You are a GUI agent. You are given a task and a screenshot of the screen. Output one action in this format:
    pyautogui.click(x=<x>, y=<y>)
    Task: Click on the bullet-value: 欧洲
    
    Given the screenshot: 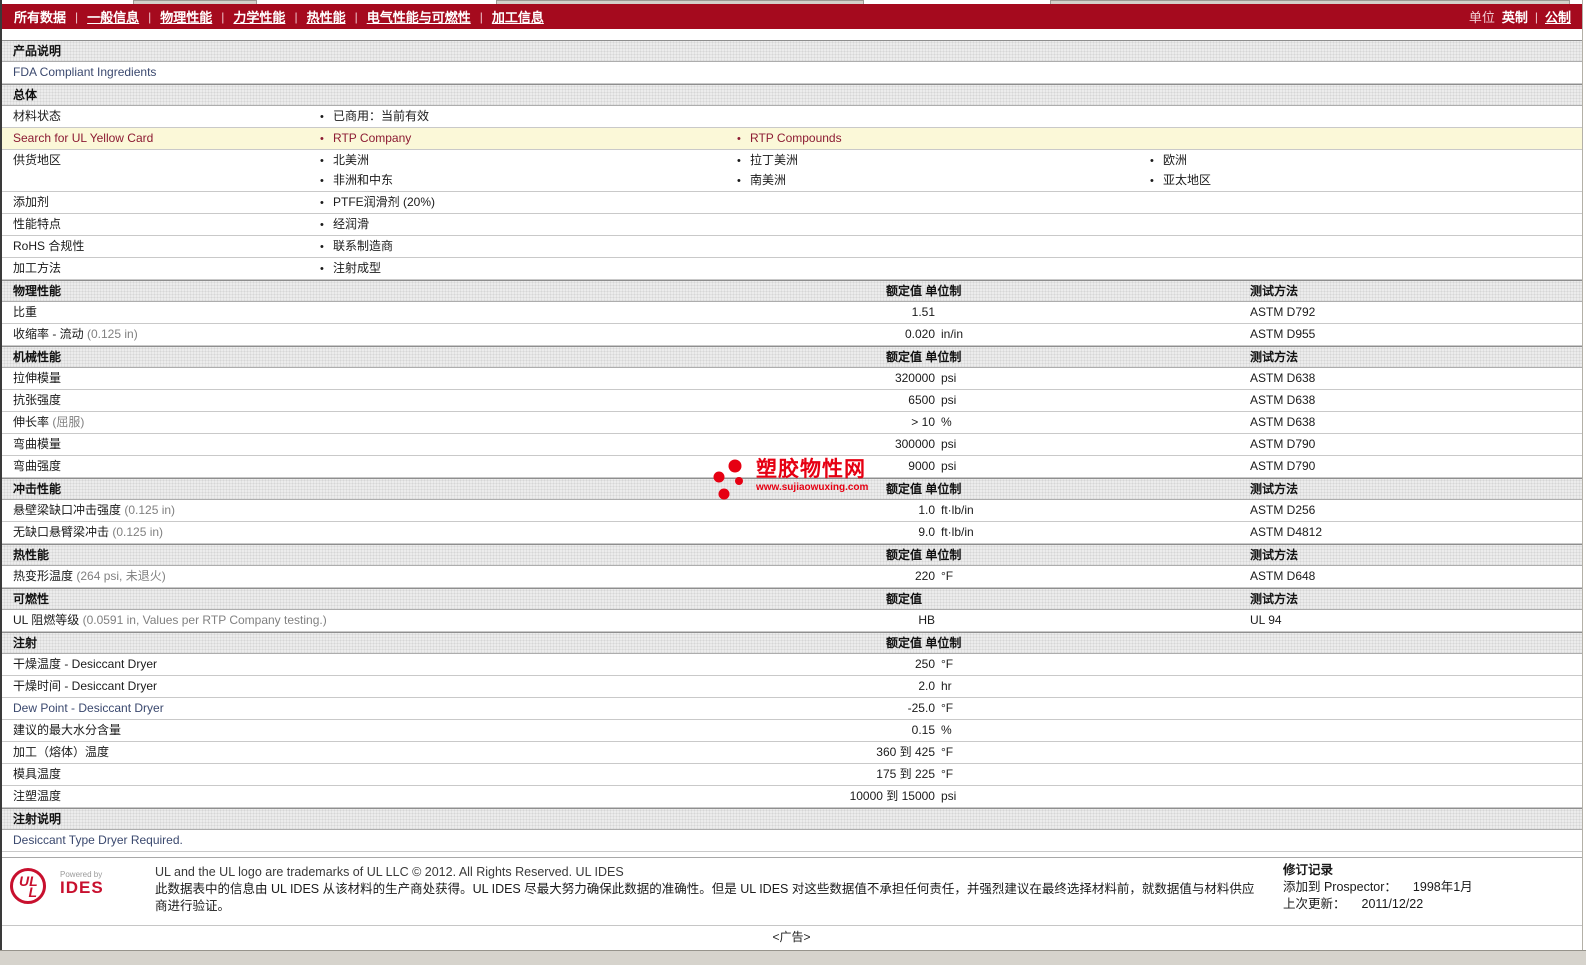 What is the action you would take?
    pyautogui.click(x=1175, y=160)
    